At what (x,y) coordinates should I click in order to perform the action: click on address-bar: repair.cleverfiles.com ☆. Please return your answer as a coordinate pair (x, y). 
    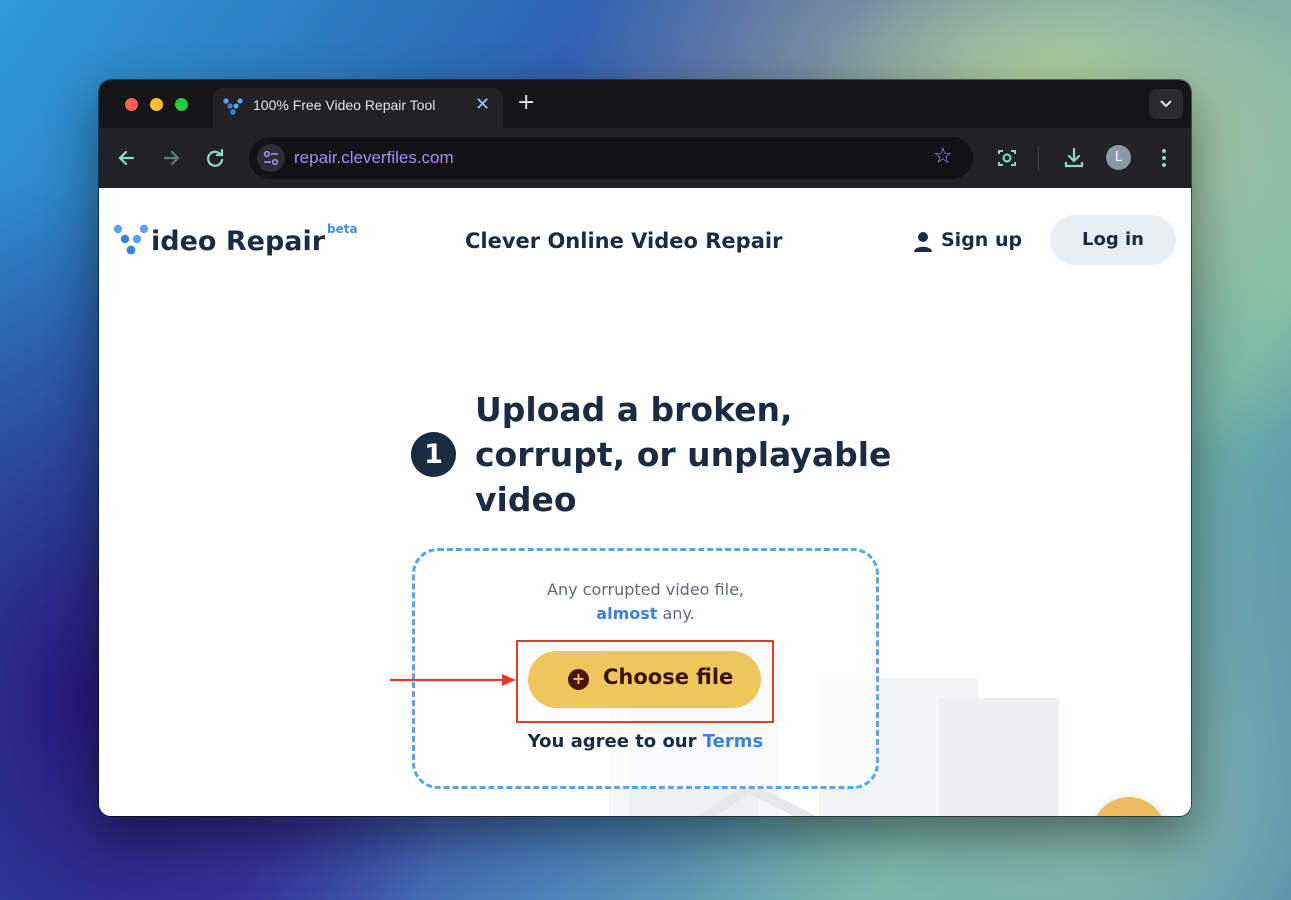
    Looking at the image, I should click on (611, 158).